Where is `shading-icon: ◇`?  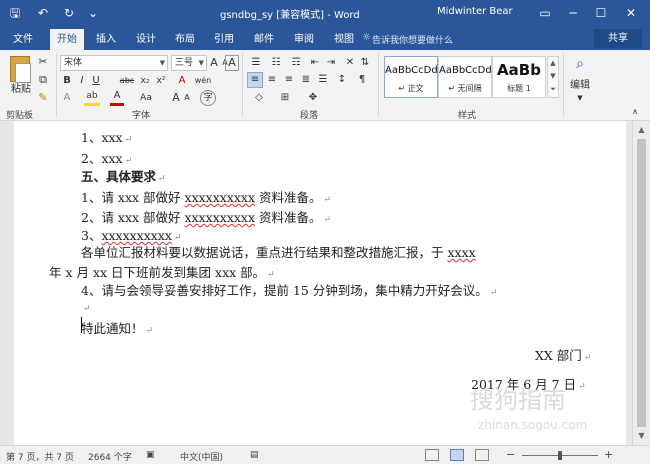
shading-icon: ◇ is located at coordinates (259, 98).